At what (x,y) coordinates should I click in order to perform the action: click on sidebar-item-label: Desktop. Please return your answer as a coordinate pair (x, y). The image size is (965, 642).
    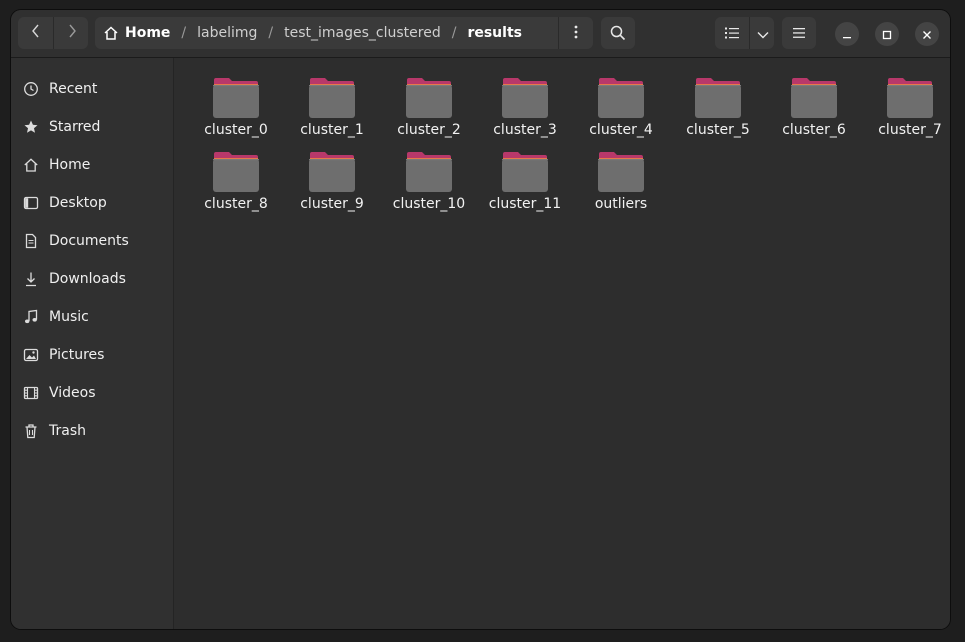
    Looking at the image, I should click on (78, 203).